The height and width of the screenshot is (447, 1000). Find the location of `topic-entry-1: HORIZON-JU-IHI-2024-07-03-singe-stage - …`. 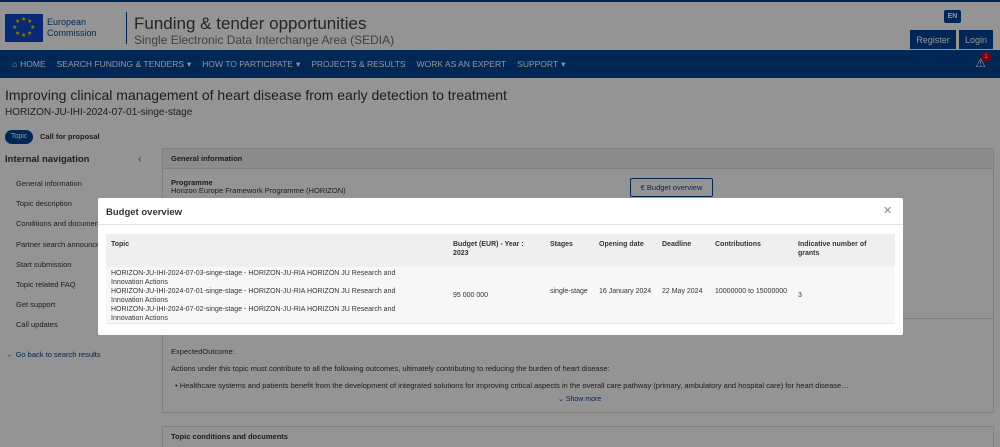

topic-entry-1: HORIZON-JU-IHI-2024-07-03-singe-stage - … is located at coordinates (253, 278).